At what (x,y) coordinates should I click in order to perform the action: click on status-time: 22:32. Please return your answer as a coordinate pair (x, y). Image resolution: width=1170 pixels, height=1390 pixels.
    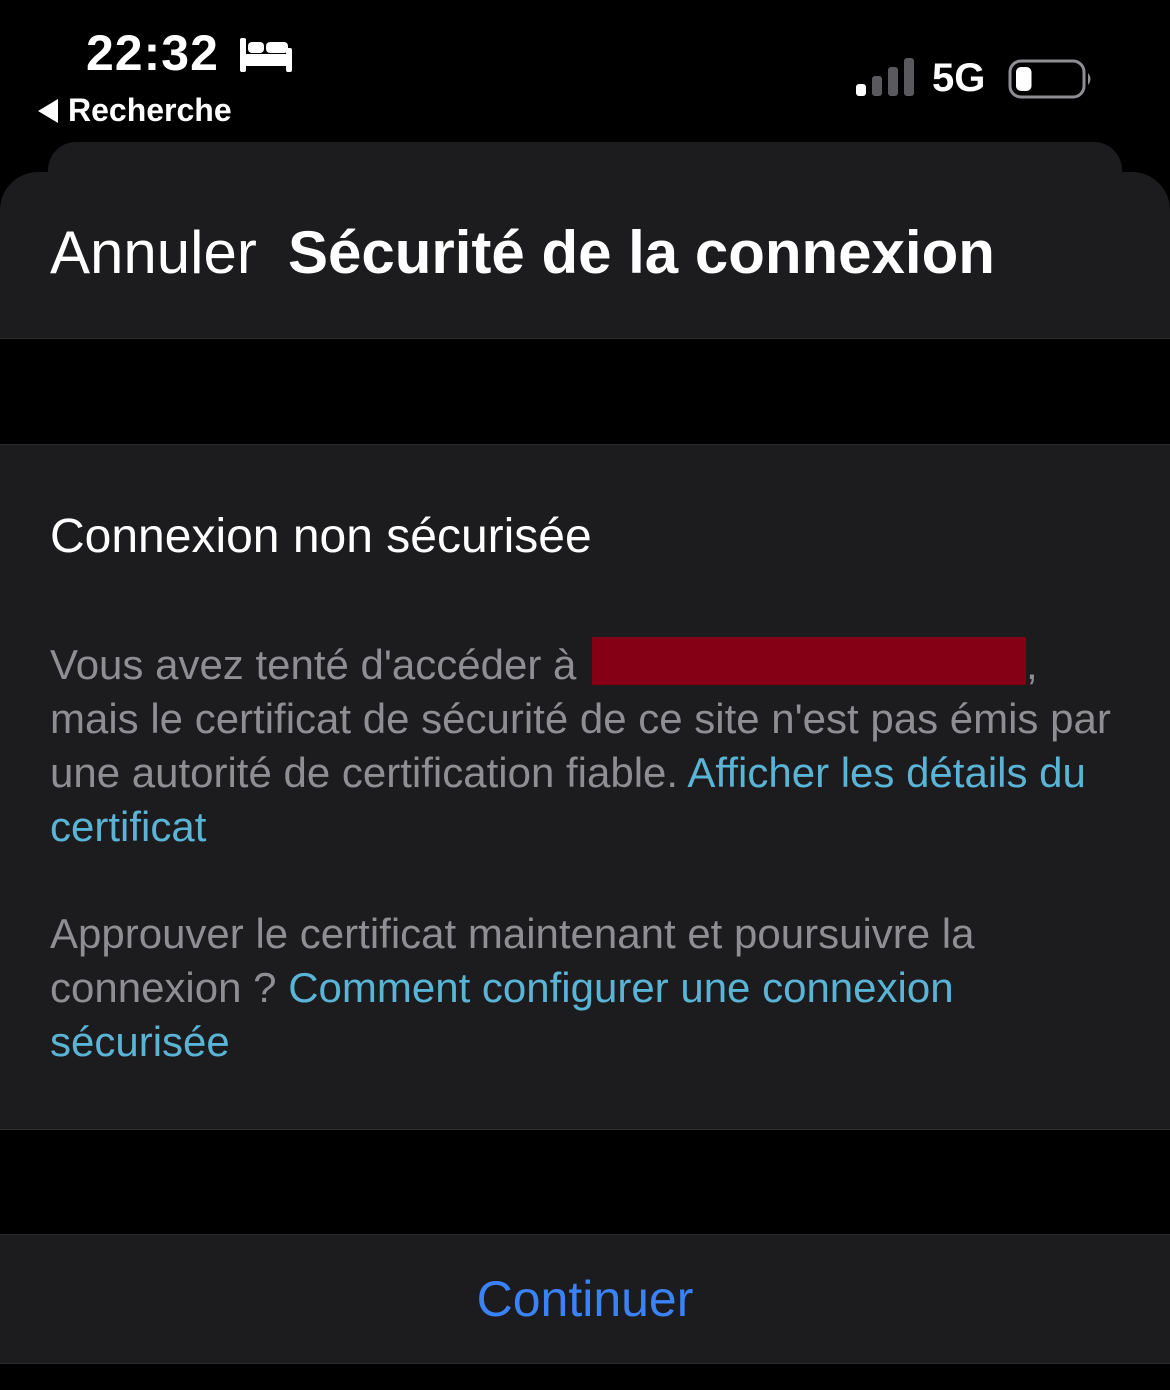
    Looking at the image, I should click on (152, 53).